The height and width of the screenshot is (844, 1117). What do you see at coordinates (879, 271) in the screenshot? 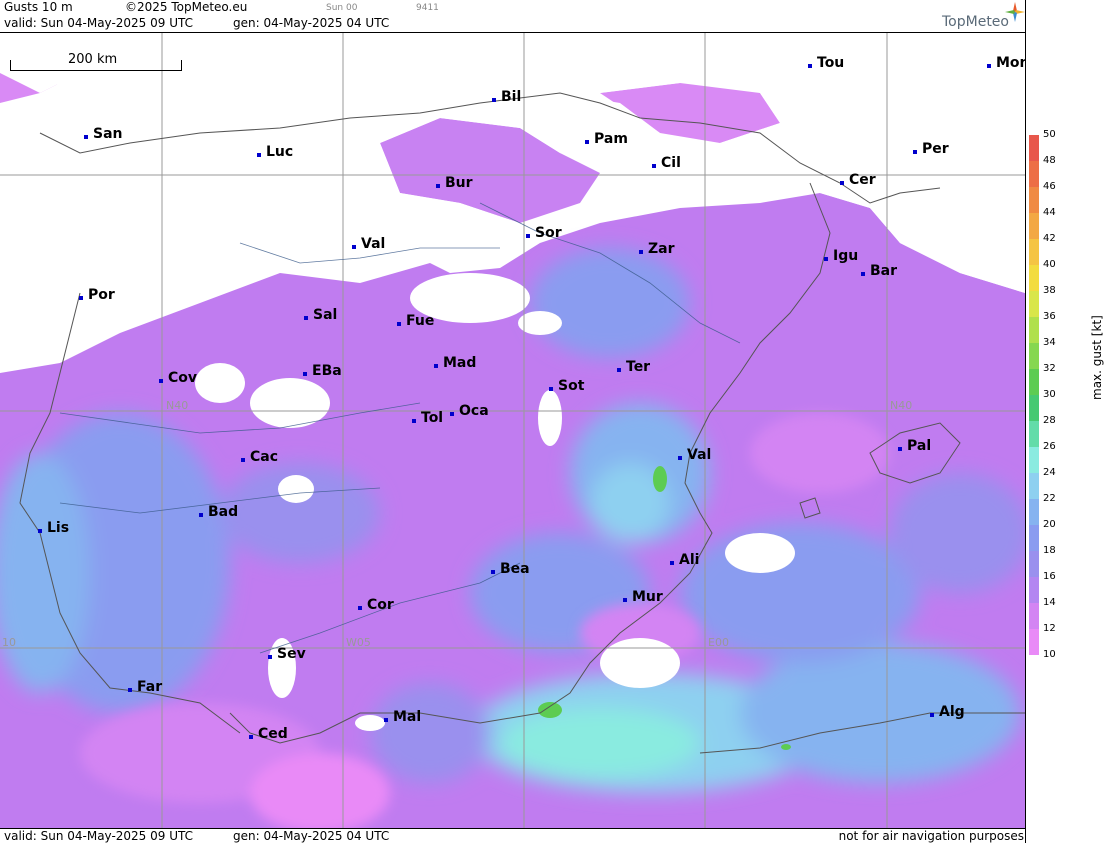
I see `city-marker: Bar` at bounding box center [879, 271].